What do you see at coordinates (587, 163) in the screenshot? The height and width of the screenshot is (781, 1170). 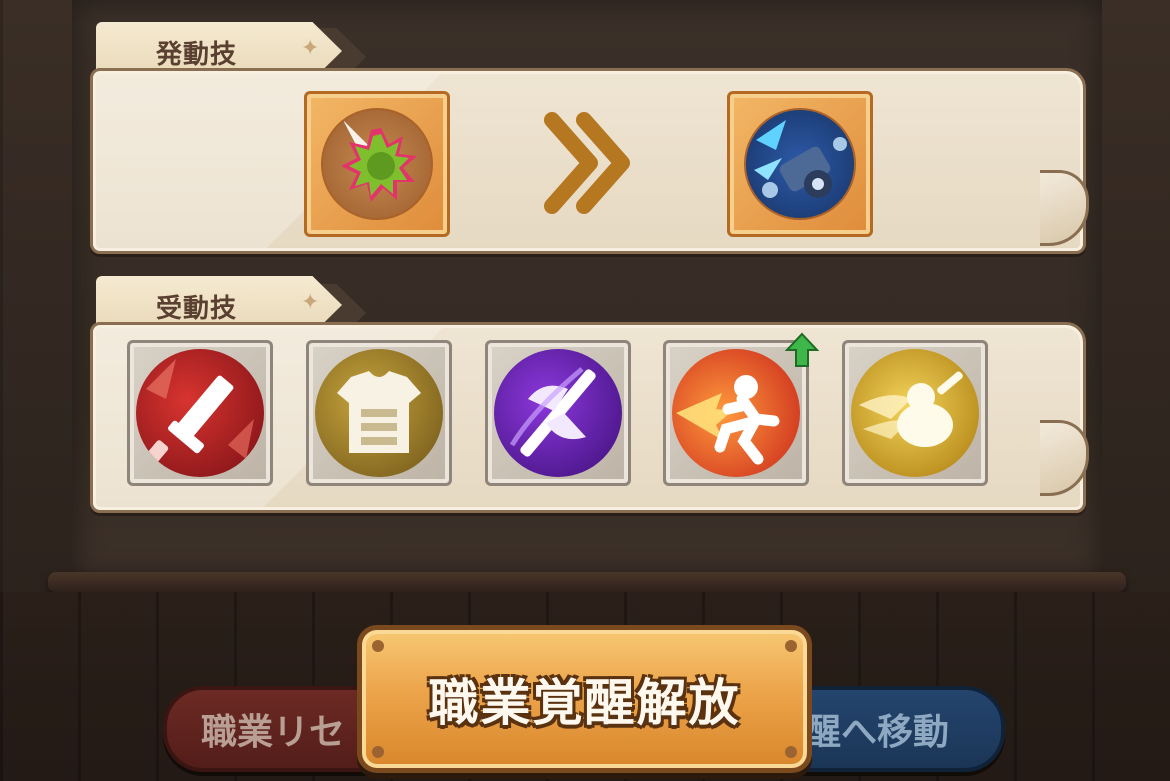 I see `double-chevron-right-icon` at bounding box center [587, 163].